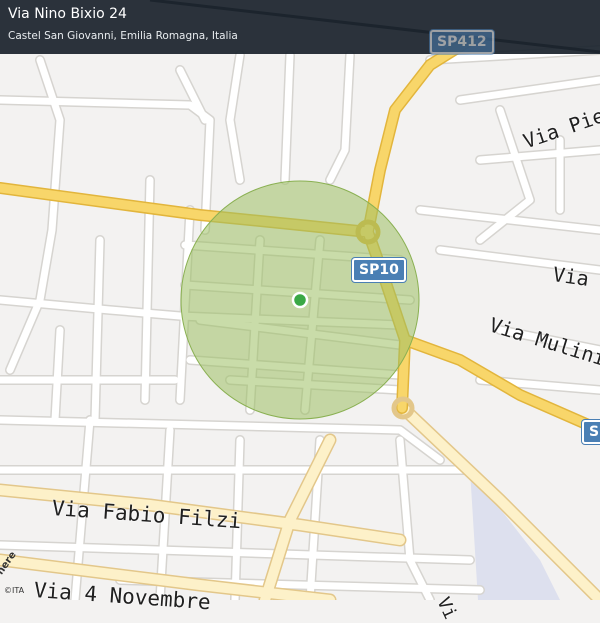  Describe the element at coordinates (462, 42) in the screenshot. I see `road-shield-sp412: SP412` at that location.